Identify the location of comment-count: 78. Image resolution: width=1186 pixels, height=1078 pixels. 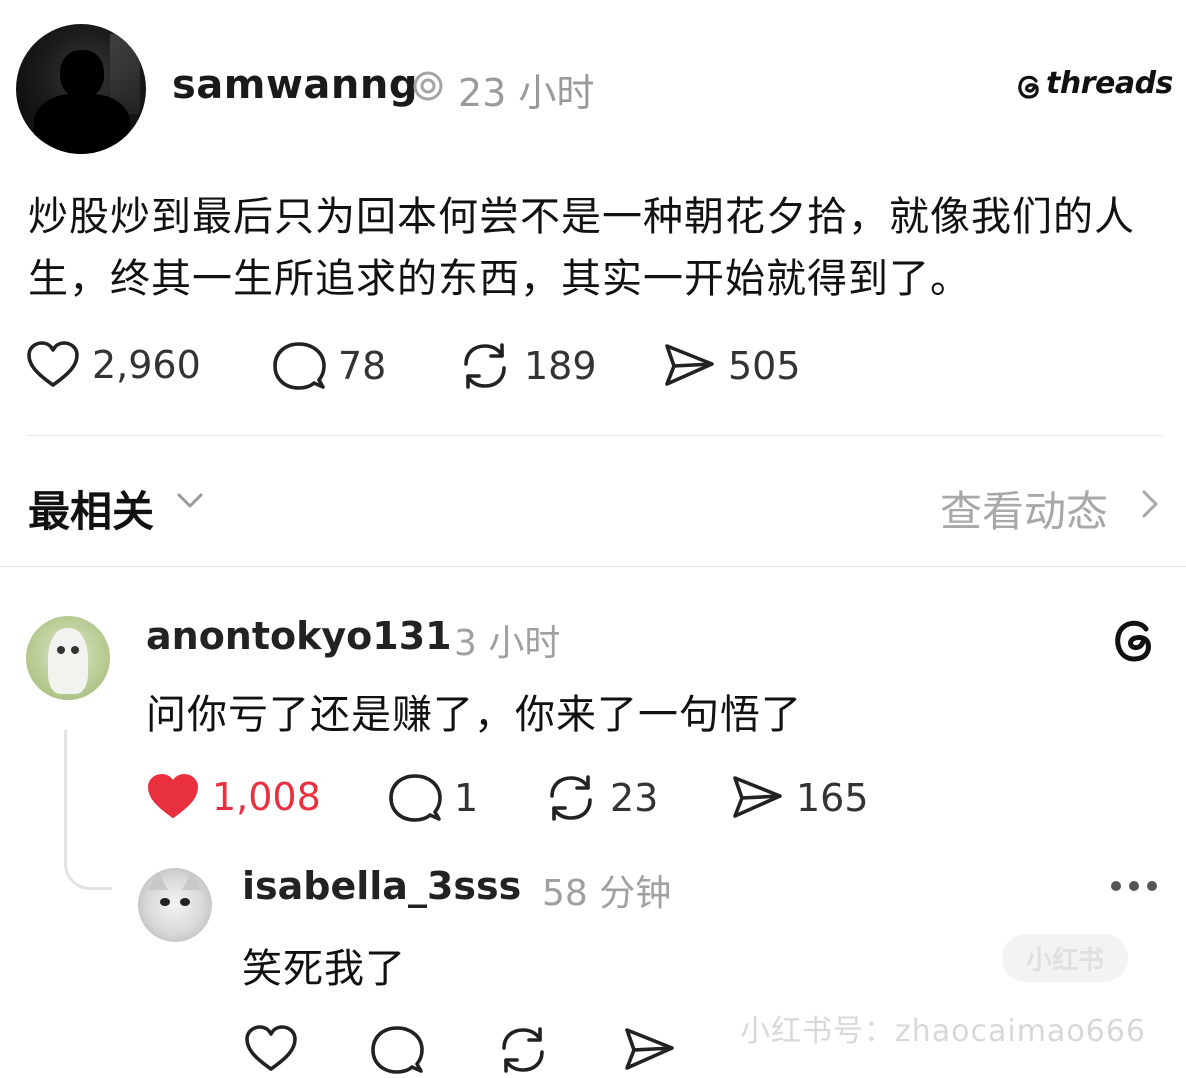
(362, 366).